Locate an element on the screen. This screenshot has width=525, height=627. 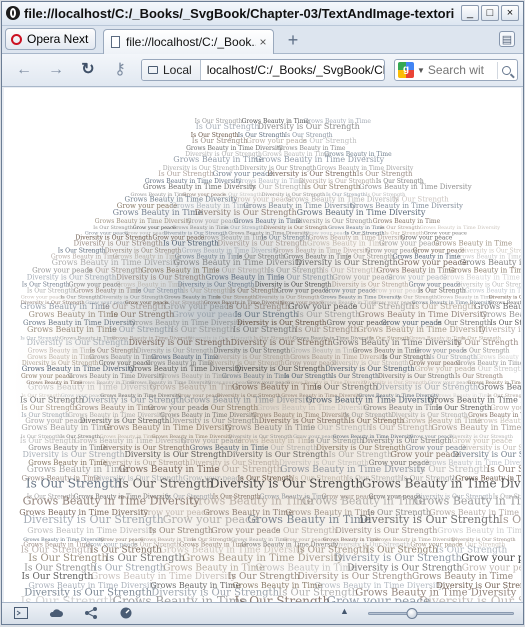
reload-button: ↻ is located at coordinates (88, 70).